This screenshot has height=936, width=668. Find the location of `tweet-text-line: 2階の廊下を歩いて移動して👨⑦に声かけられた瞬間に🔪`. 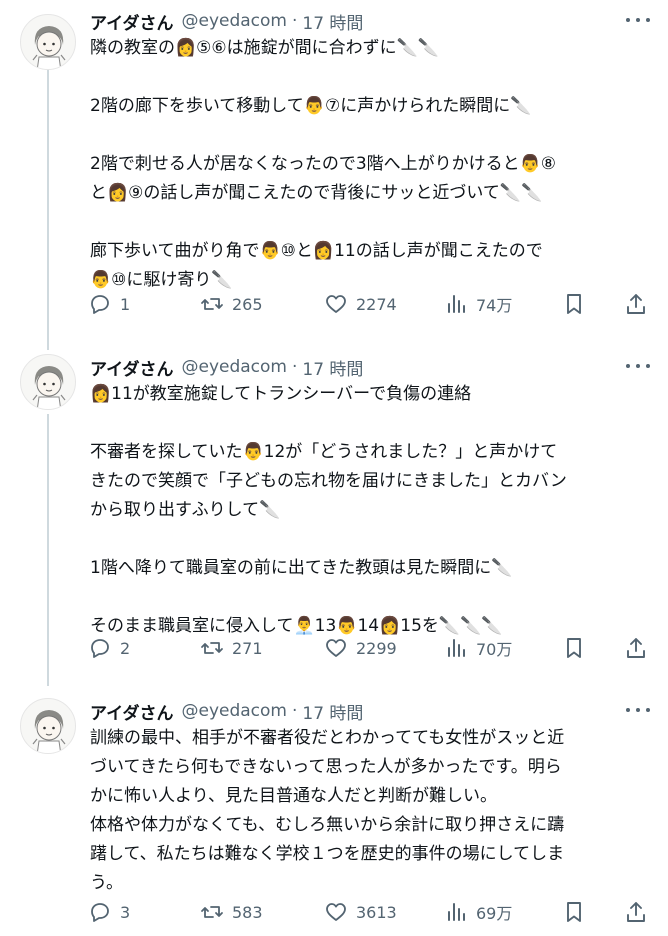

tweet-text-line: 2階の廊下を歩いて移動して👨⑦に声かけられた瞬間に🔪 is located at coordinates (311, 106).